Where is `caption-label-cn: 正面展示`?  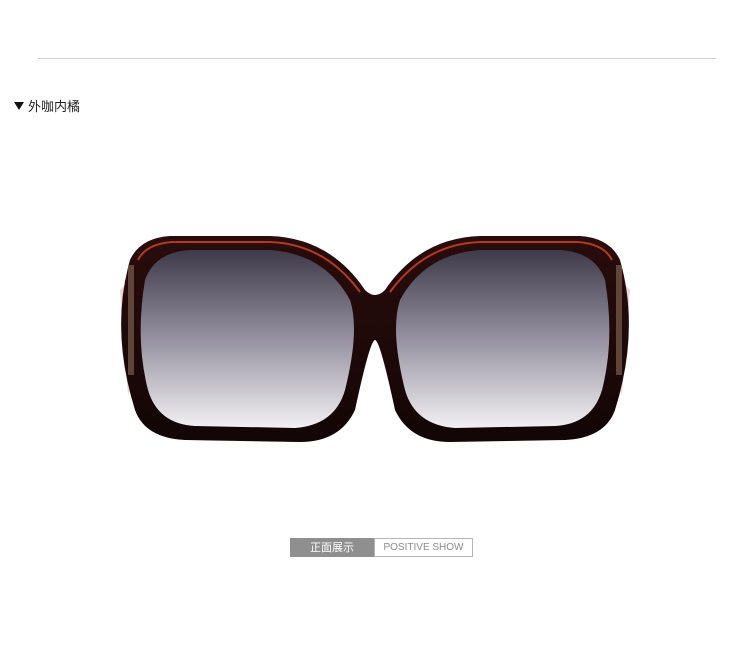
caption-label-cn: 正面展示 is located at coordinates (332, 547).